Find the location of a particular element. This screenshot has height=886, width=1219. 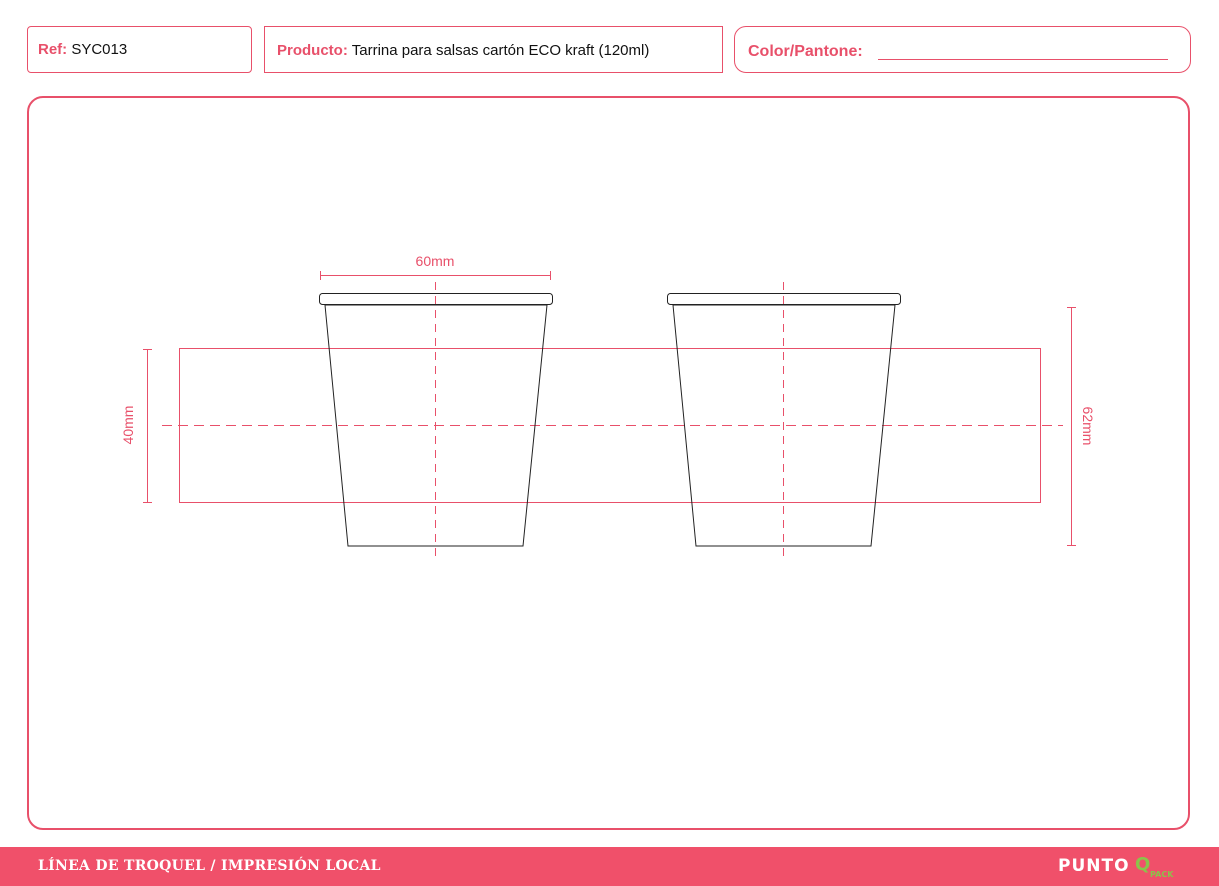

cup-height-dimension-label: 62mm is located at coordinates (1088, 426).